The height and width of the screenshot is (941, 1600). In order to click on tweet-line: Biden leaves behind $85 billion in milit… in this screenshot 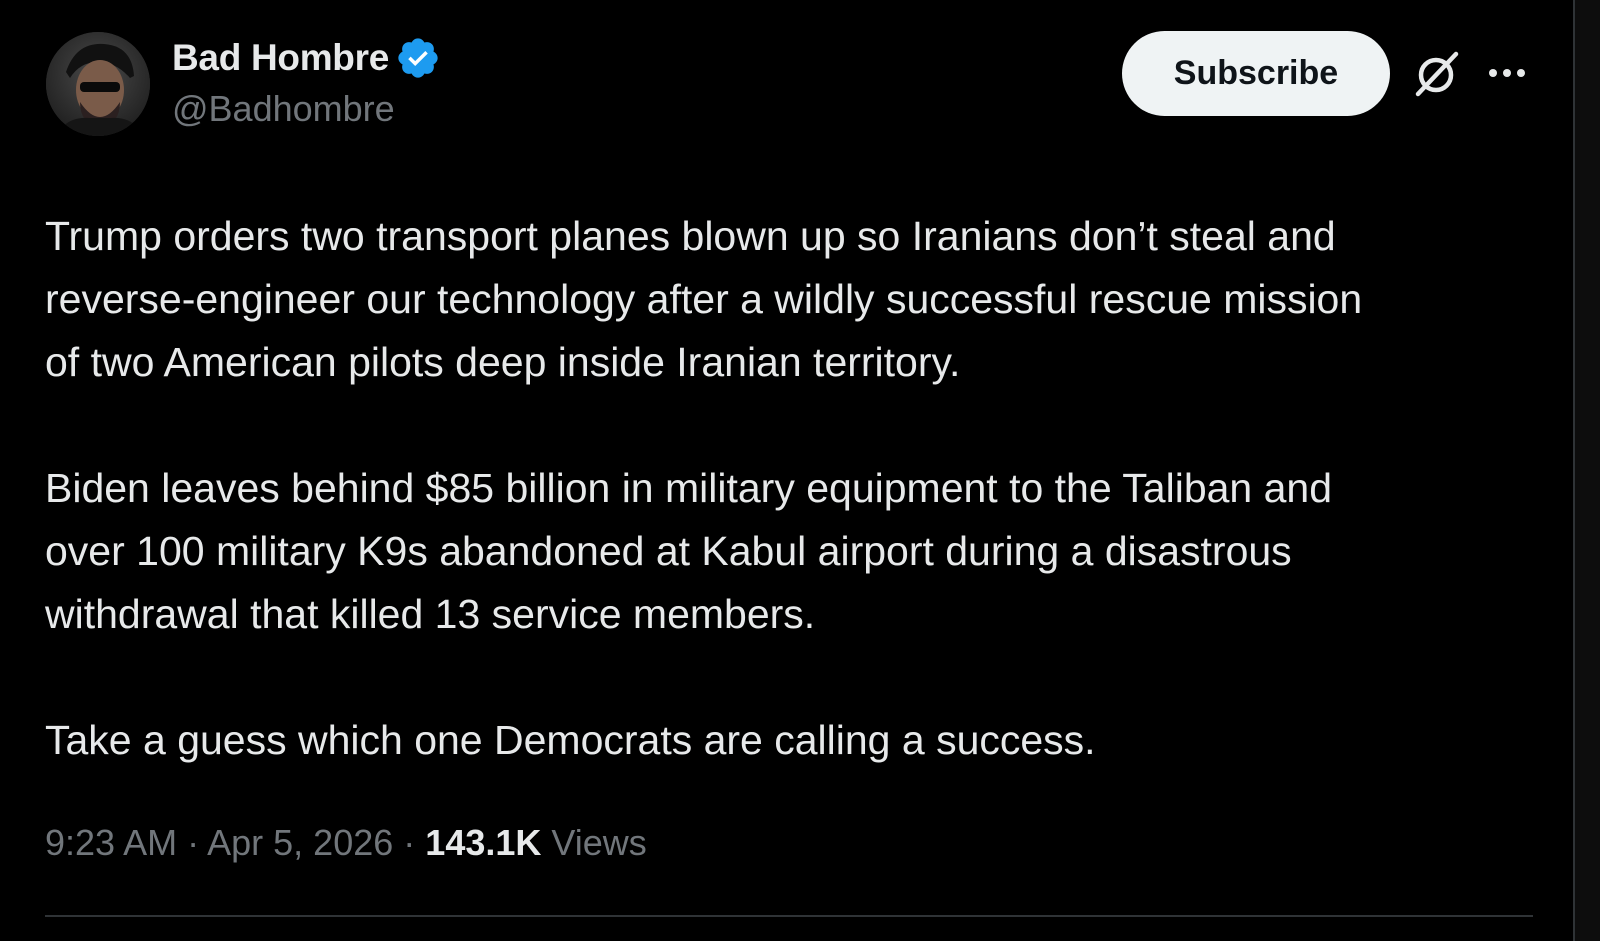, I will do `click(689, 488)`.